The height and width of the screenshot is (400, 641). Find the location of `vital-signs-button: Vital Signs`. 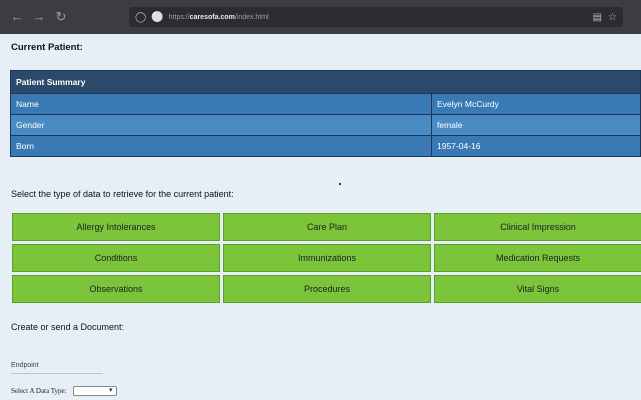

vital-signs-button: Vital Signs is located at coordinates (537, 289).